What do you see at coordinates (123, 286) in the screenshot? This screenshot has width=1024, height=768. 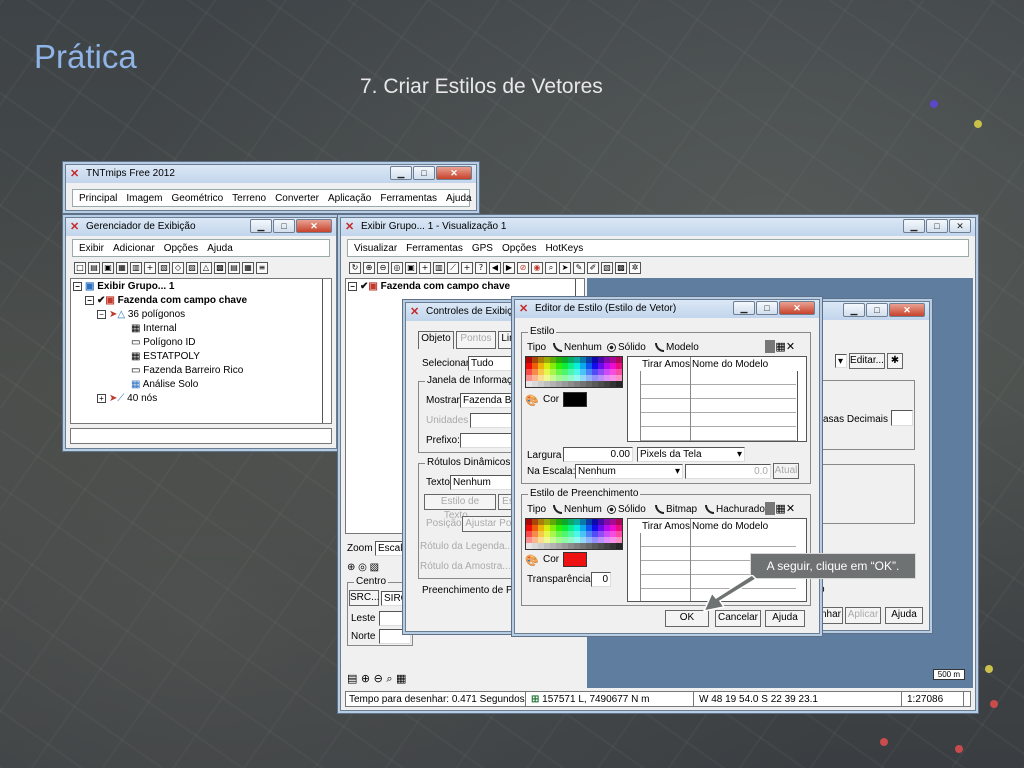 I see `tree-group: − ▣ Exibir Grupo... 1` at bounding box center [123, 286].